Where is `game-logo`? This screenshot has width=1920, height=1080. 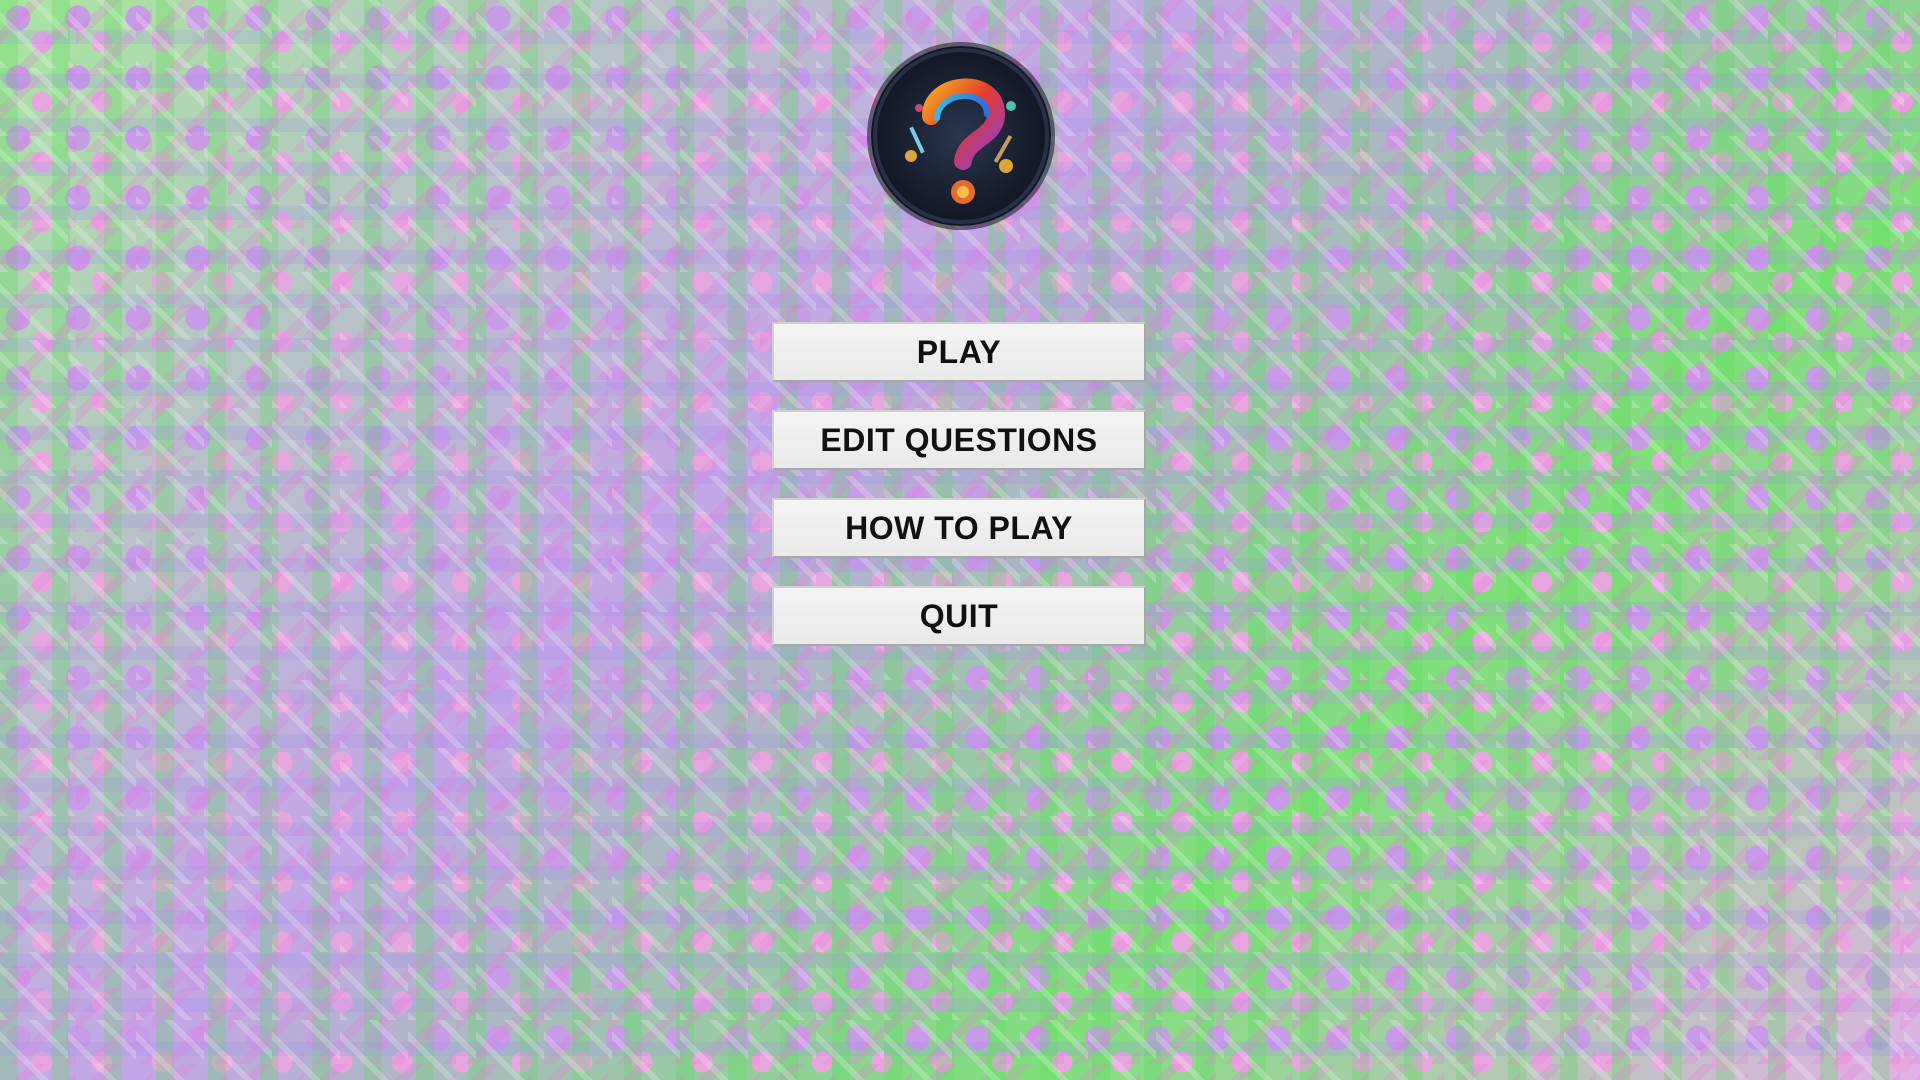
game-logo is located at coordinates (961, 136).